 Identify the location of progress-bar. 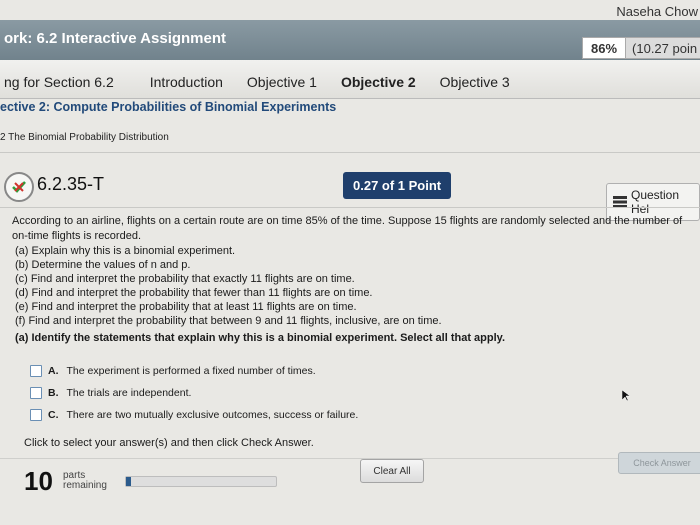
(201, 481).